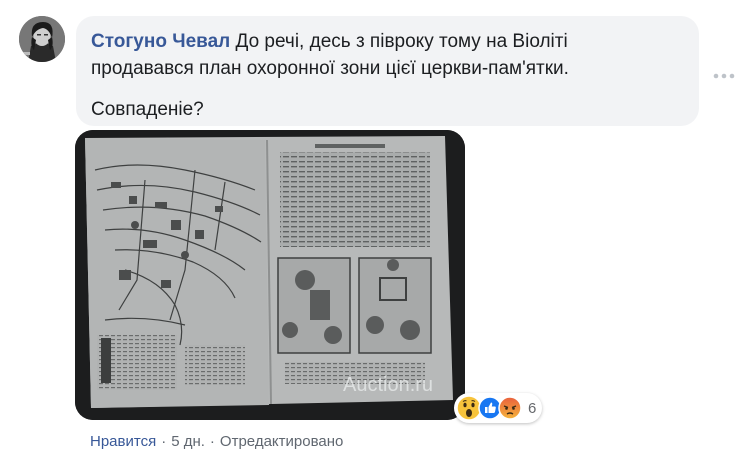 The width and height of the screenshot is (751, 466). I want to click on more-horizontal-icon, so click(724, 76).